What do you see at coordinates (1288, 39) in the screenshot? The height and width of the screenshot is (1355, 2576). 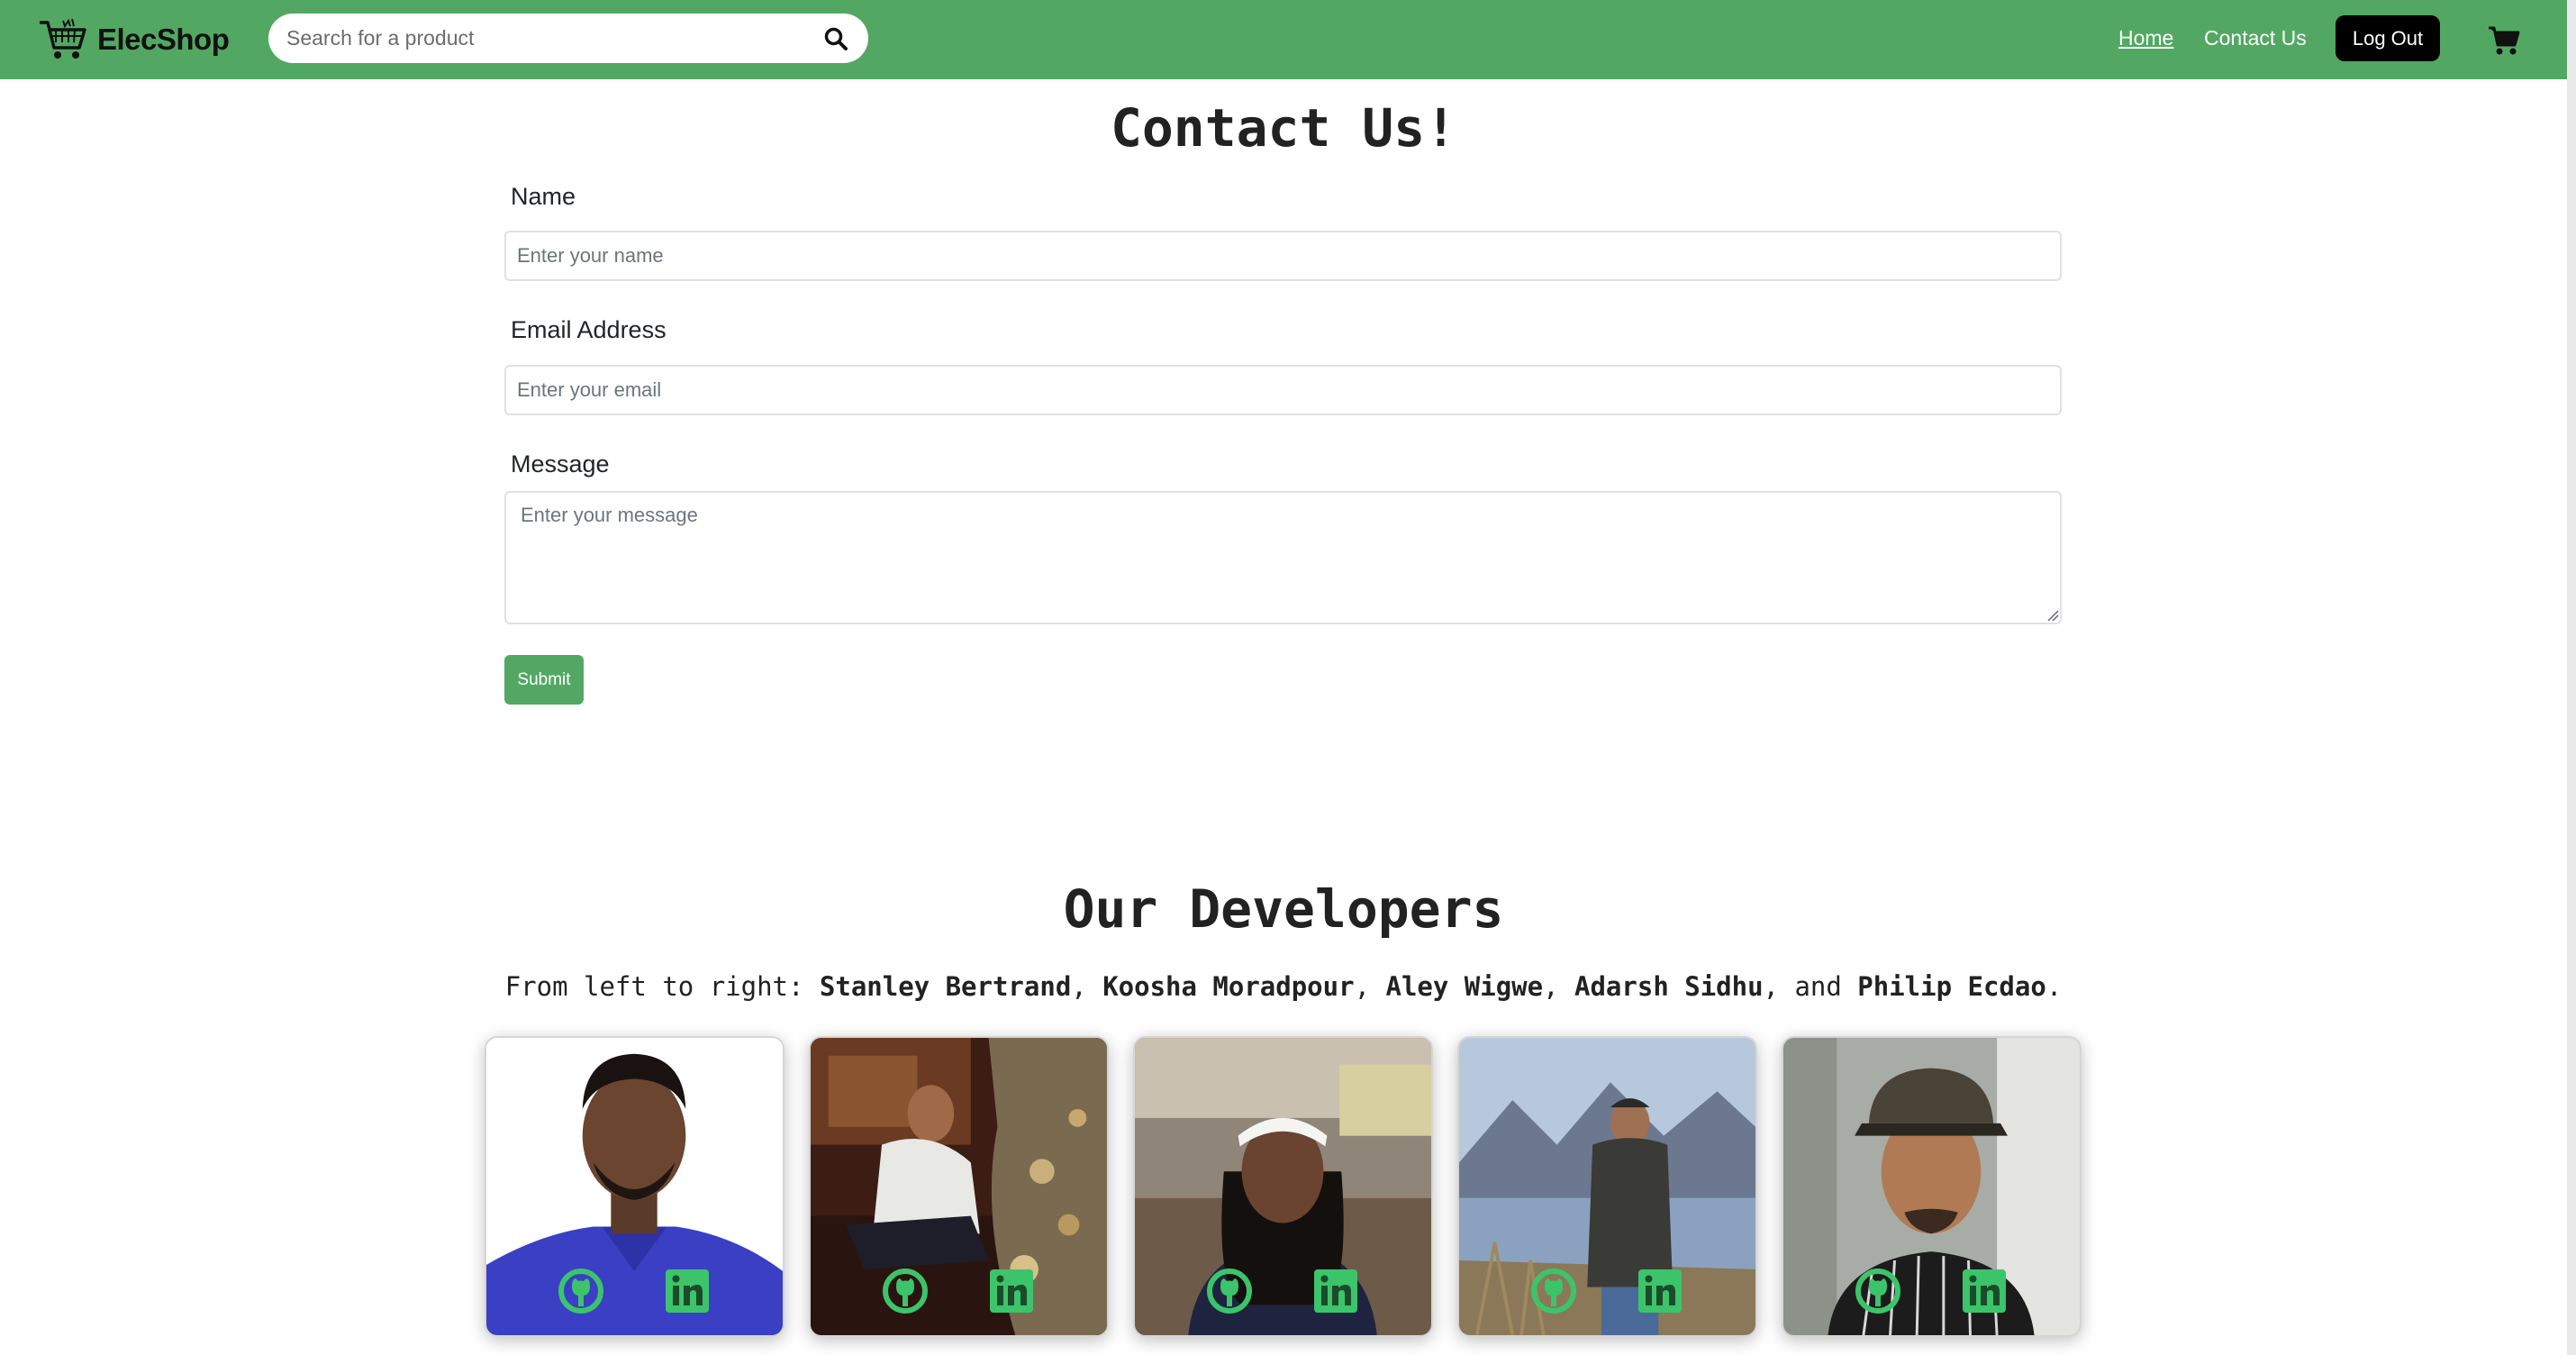 I see `navbar: ElecShop Home Contact Us Log Out` at bounding box center [1288, 39].